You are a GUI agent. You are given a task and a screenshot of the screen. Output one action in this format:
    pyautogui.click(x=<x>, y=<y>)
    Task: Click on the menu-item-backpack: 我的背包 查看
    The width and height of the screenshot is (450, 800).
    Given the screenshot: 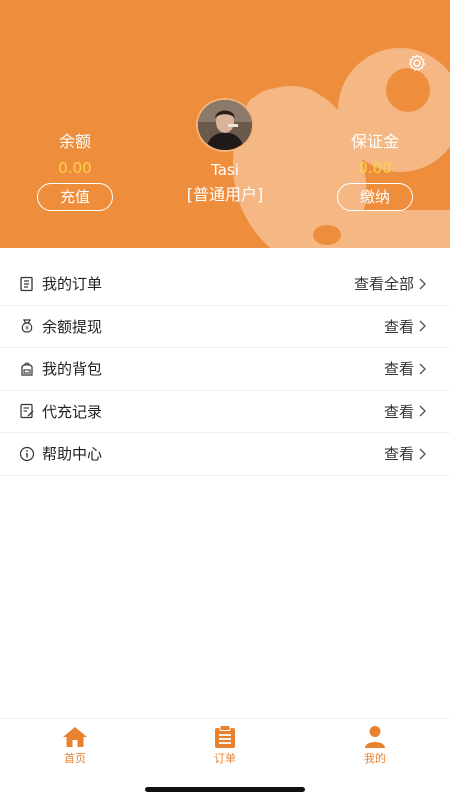 What is the action you would take?
    pyautogui.click(x=225, y=369)
    